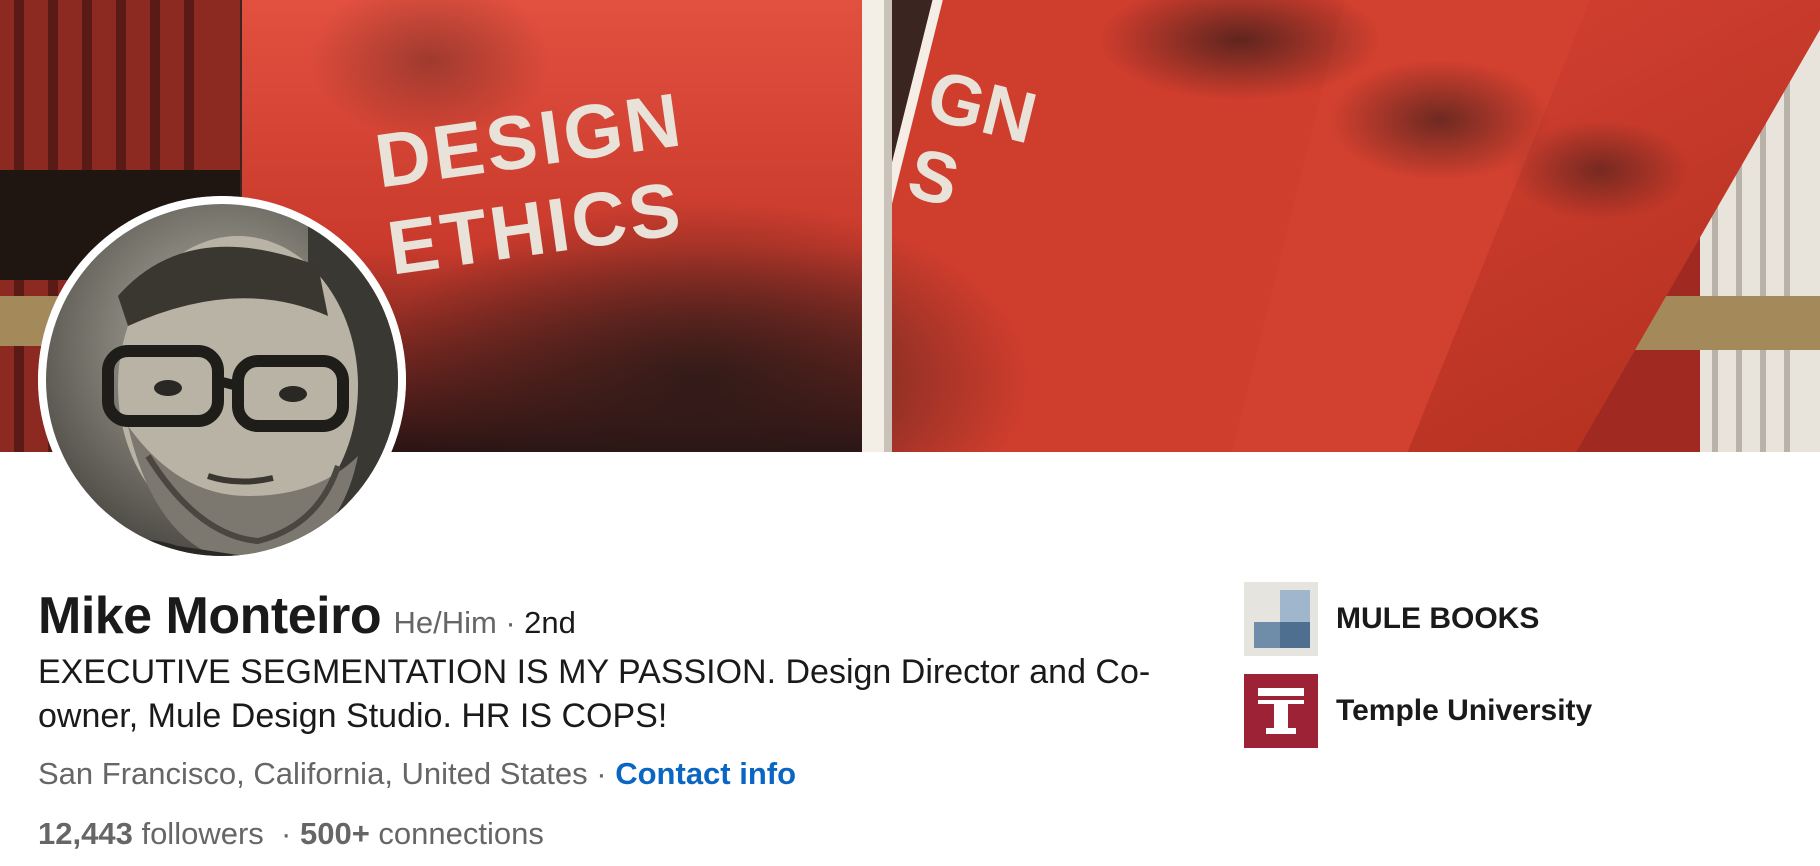 Image resolution: width=1820 pixels, height=866 pixels. What do you see at coordinates (1464, 710) in the screenshot?
I see `org-name: Temple University` at bounding box center [1464, 710].